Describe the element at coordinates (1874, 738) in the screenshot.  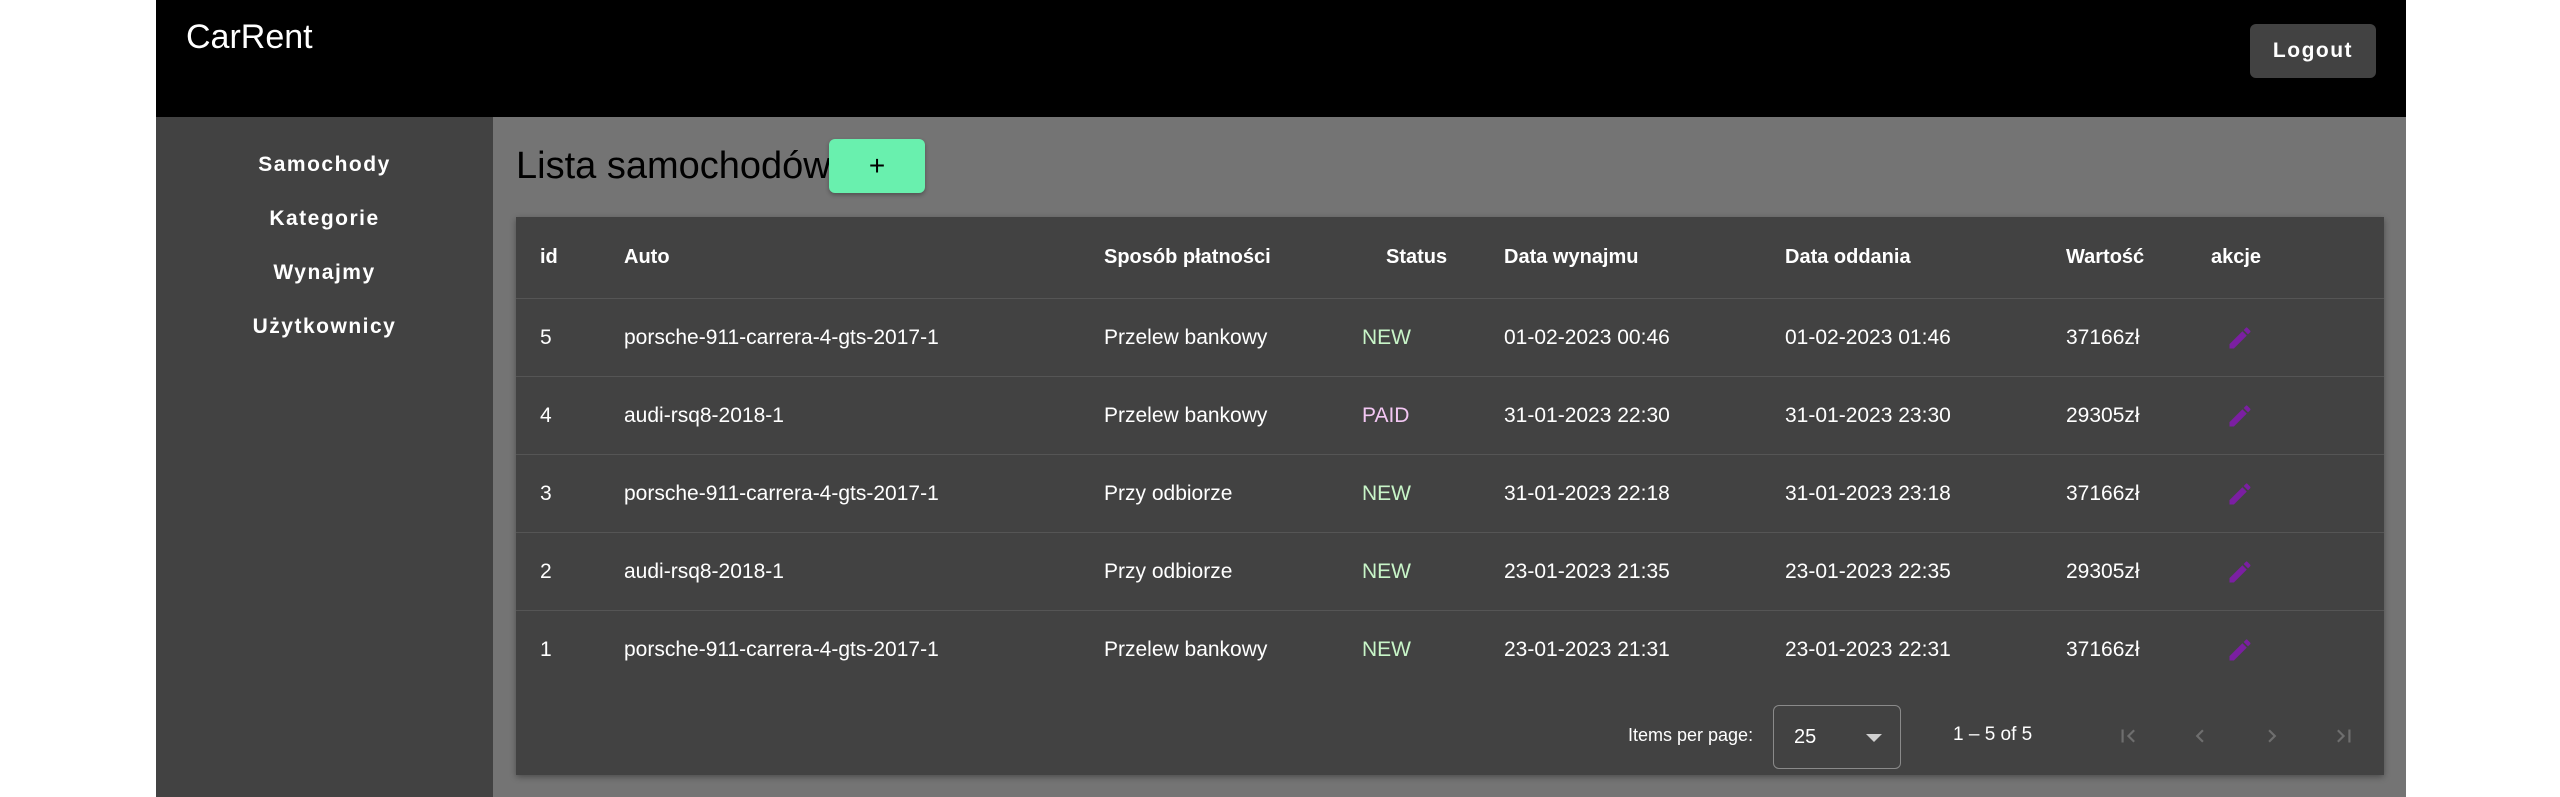
I see `chevron-down-icon` at that location.